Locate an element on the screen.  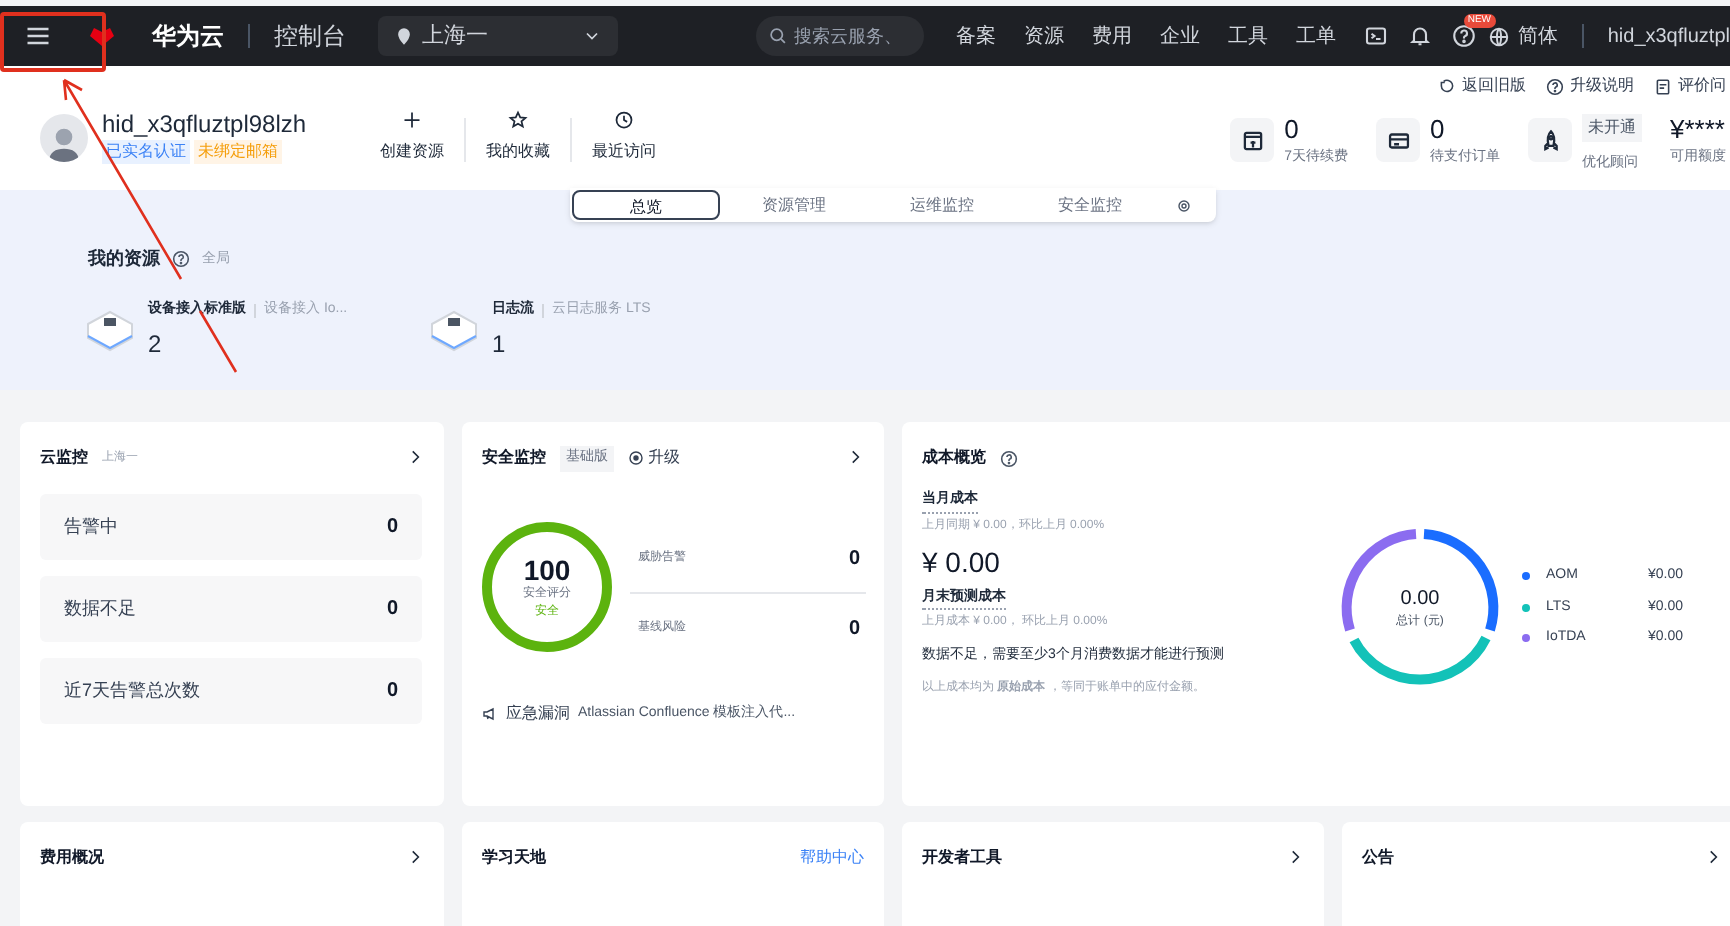
clock-icon is located at coordinates (624, 120).